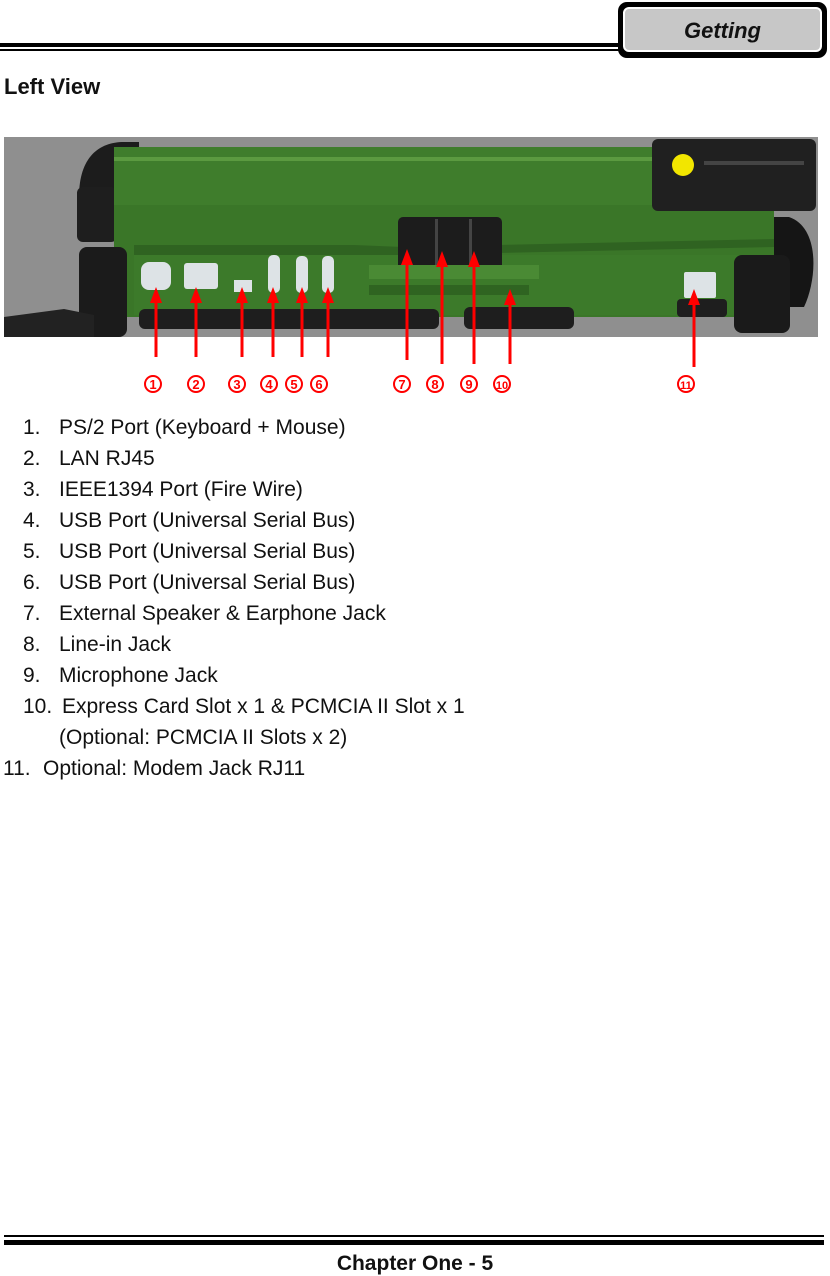 The image size is (830, 1276). I want to click on chapter-tab-inner: Getting, so click(722, 29).